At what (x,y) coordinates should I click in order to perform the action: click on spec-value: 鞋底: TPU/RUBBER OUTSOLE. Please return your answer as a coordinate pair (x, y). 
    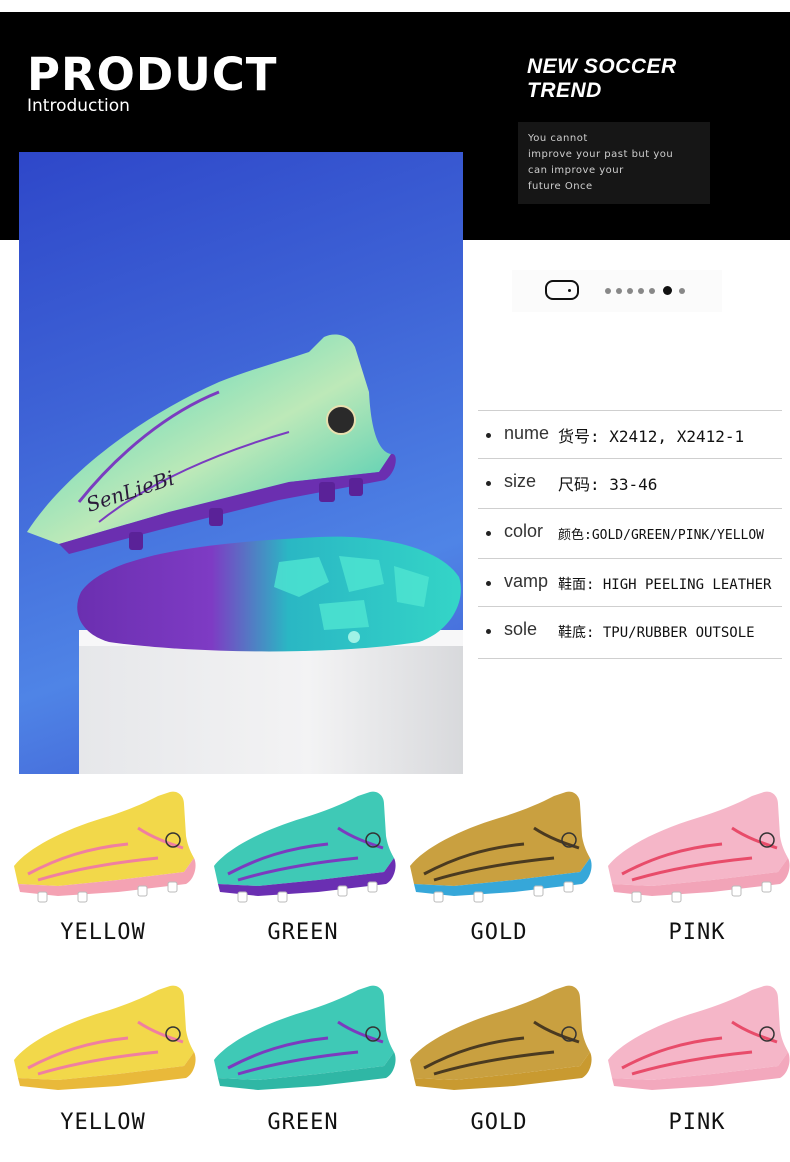
    Looking at the image, I should click on (656, 633).